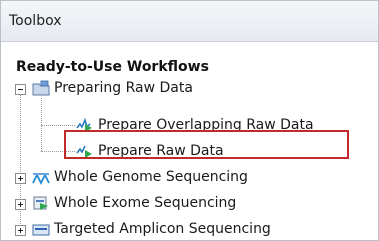 The image size is (379, 241). I want to click on toolbox-title: Toolbox, so click(35, 21).